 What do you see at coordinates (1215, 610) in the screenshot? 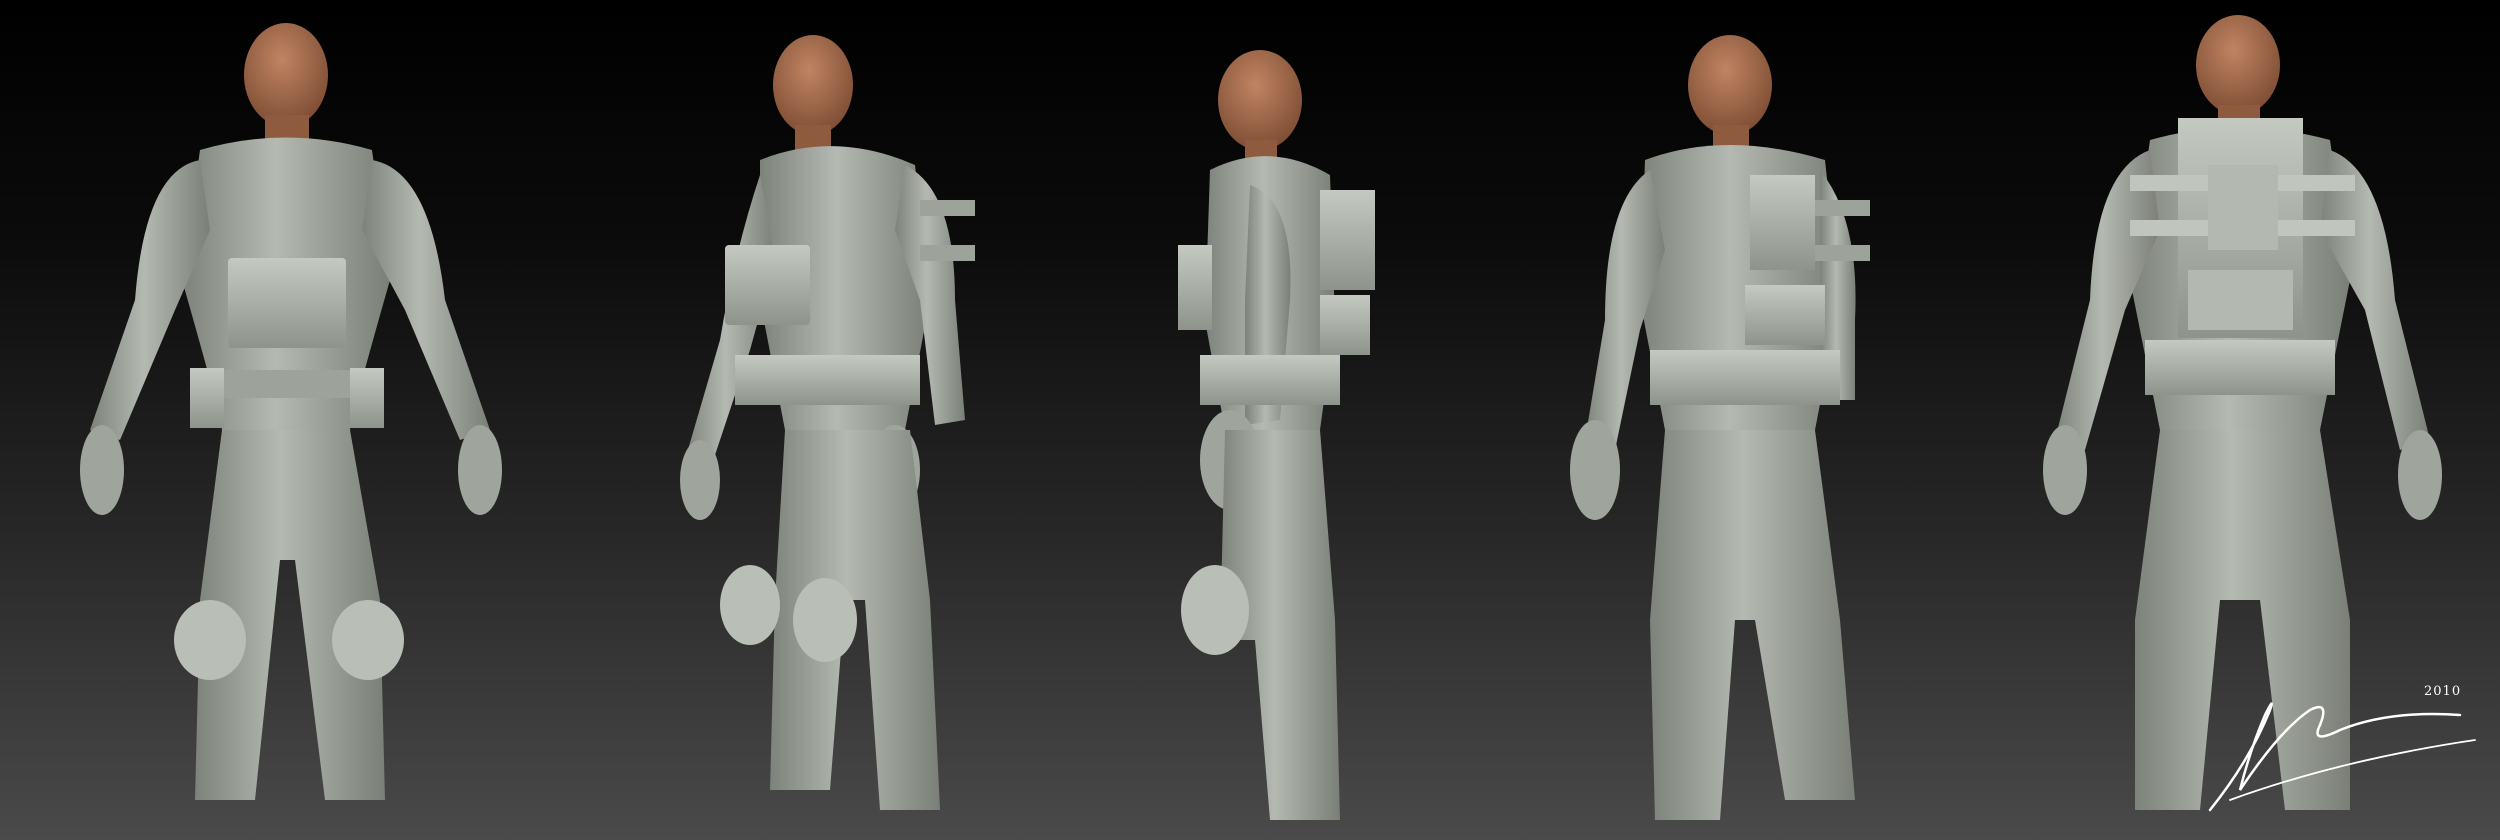
I see `knee-pad` at bounding box center [1215, 610].